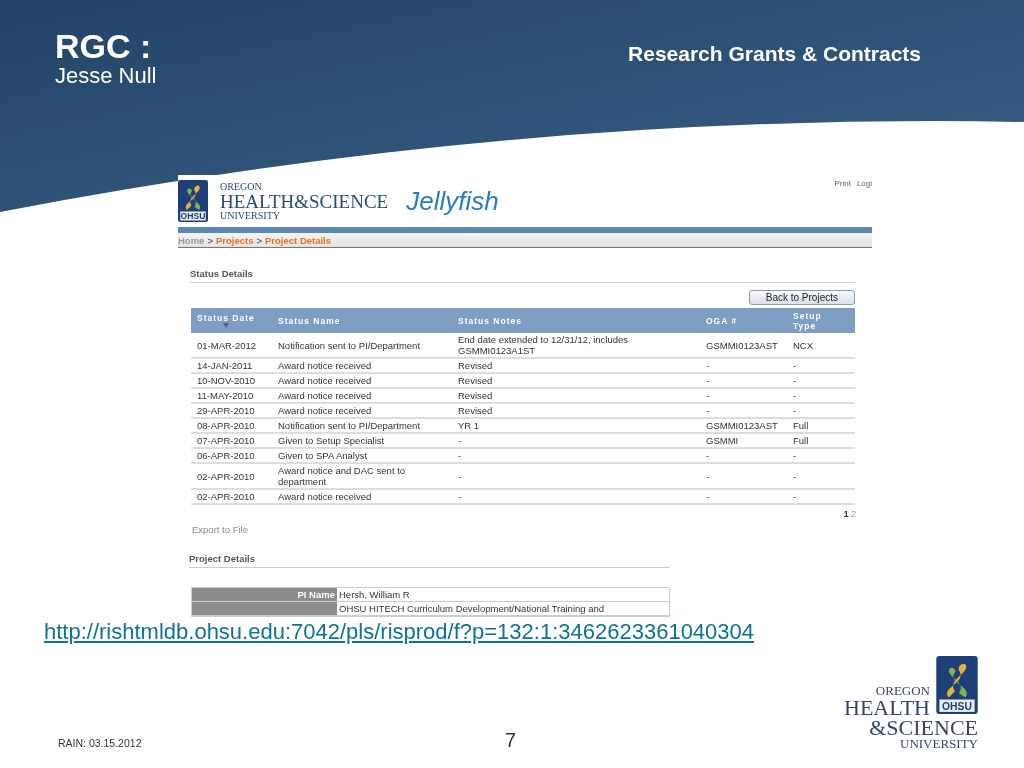 The width and height of the screenshot is (1024, 768). Describe the element at coordinates (104, 46) in the screenshot. I see `slide-title: RGC :` at that location.